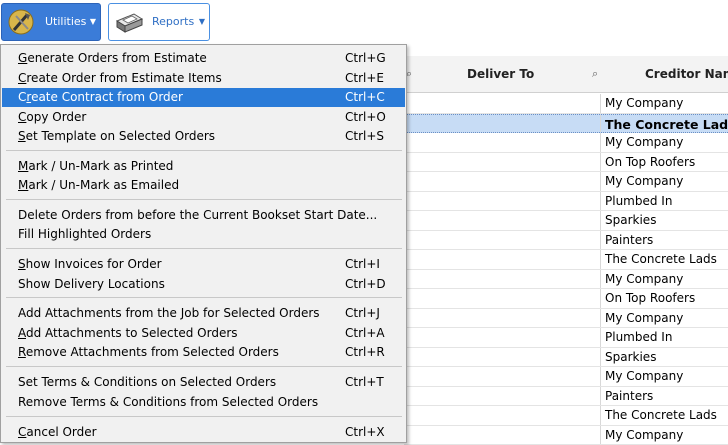 The image size is (728, 445). Describe the element at coordinates (650, 162) in the screenshot. I see `creditor-cell: On Top Roofers` at that location.